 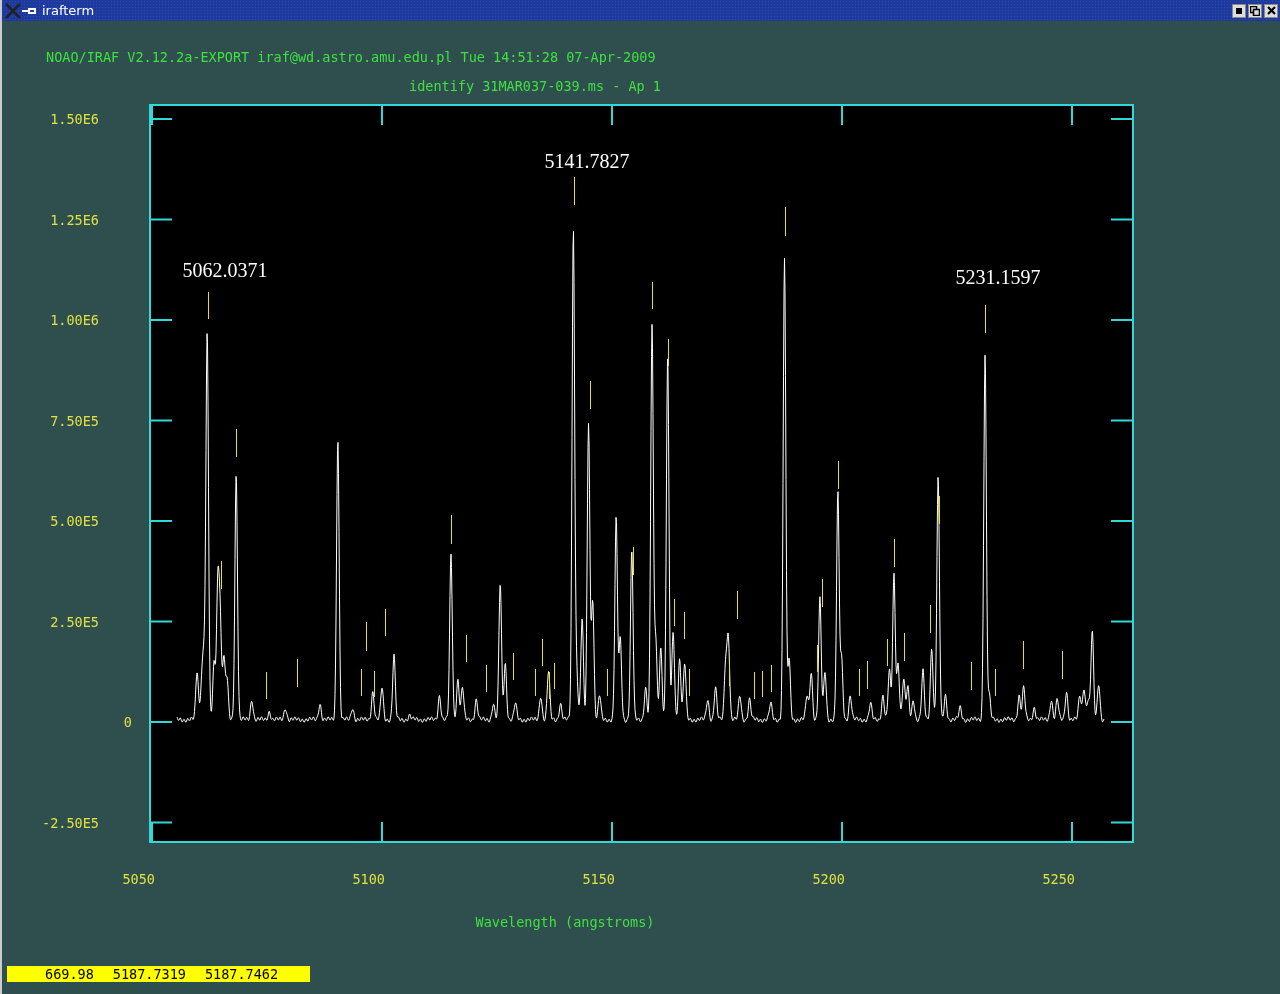 I want to click on y-tick-label: -2.50E5, so click(x=70, y=822).